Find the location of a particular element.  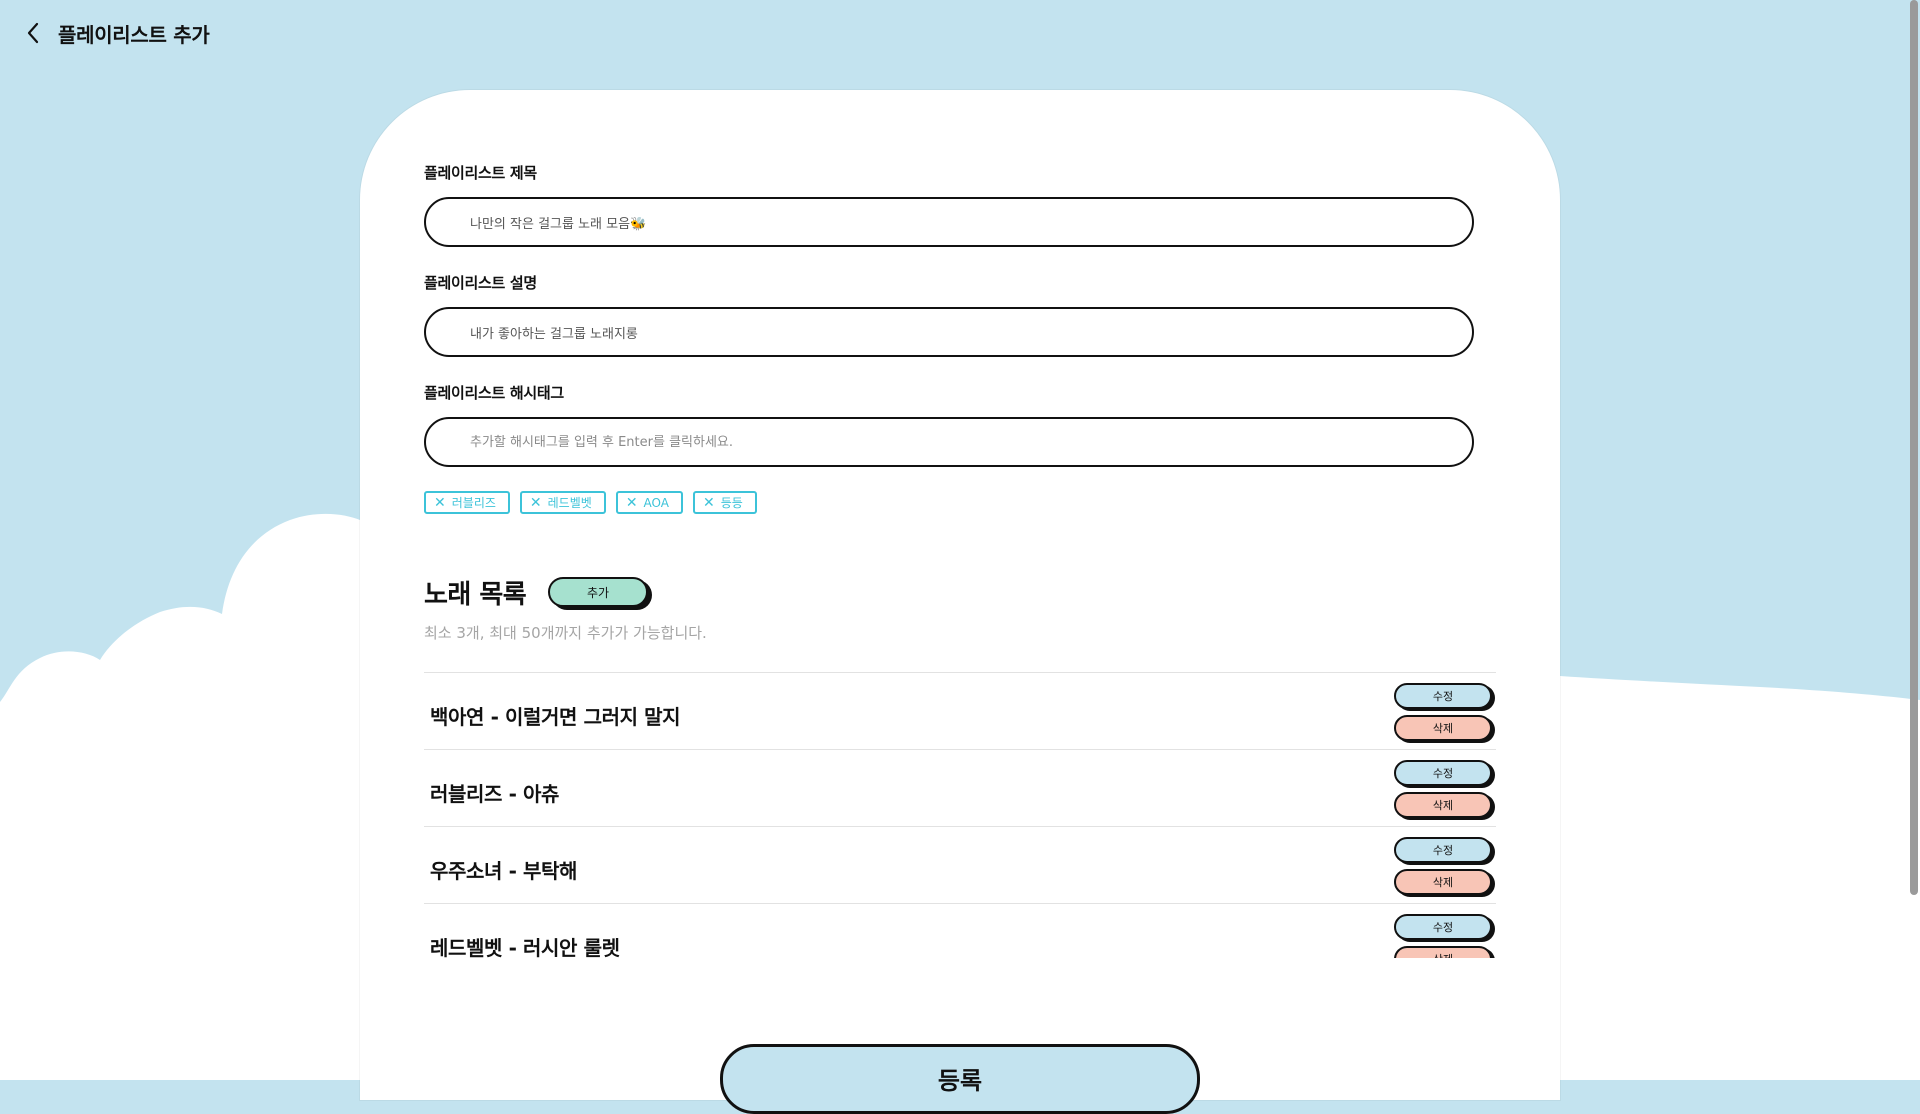

title-label: 플레이리스트 제목 is located at coordinates (480, 173).